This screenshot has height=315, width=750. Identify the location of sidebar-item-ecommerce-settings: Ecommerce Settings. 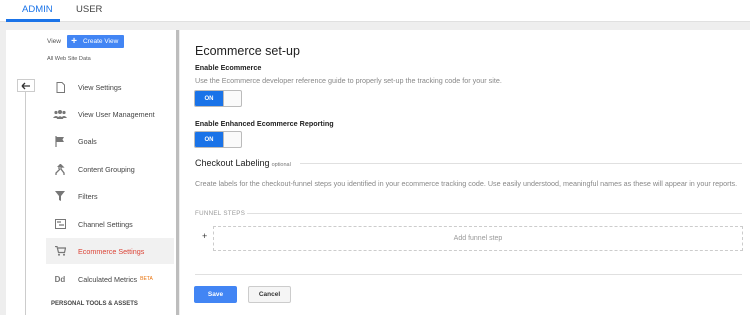
(110, 251).